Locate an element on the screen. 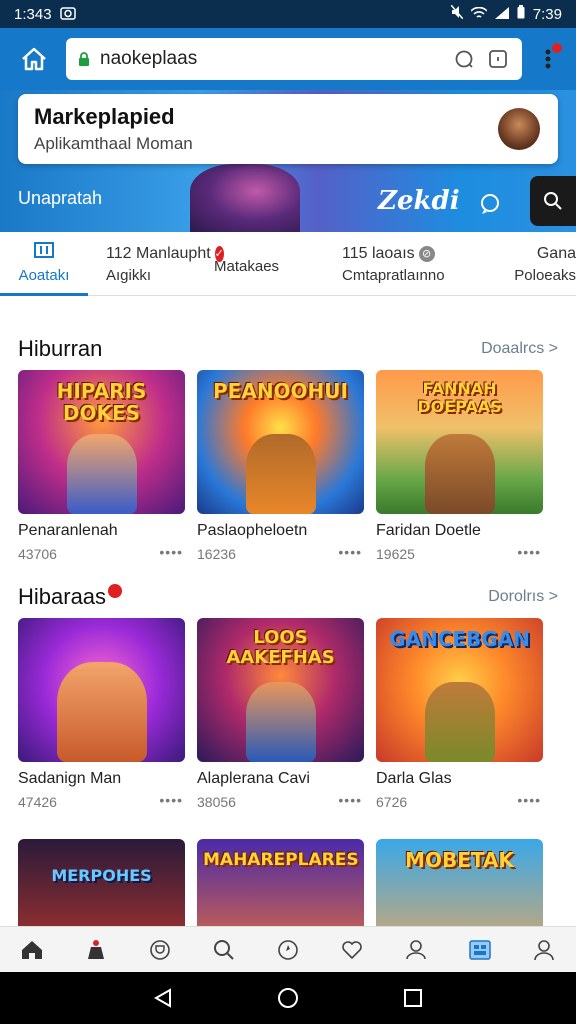  game-card: Sadanign Man 47426 •••• is located at coordinates (101, 714).